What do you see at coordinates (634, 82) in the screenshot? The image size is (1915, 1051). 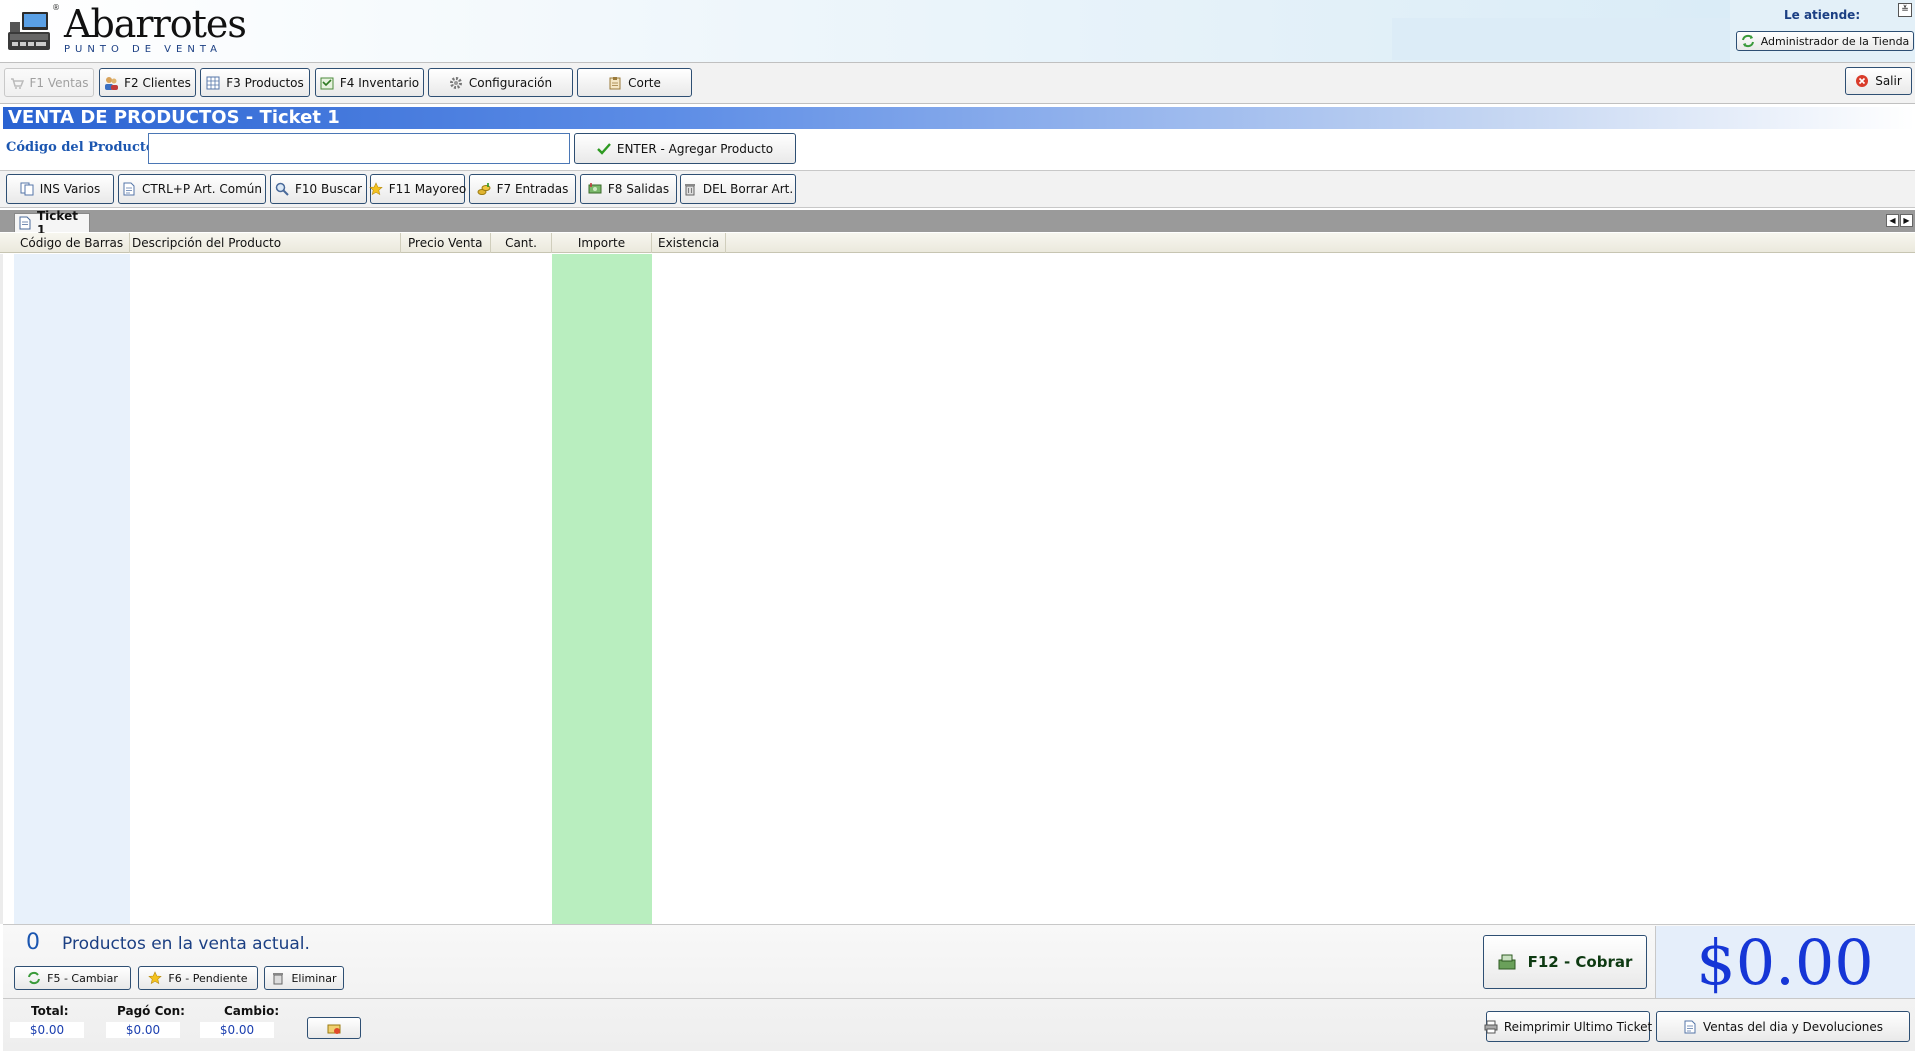 I see `toolbar-corte-button: Corte` at bounding box center [634, 82].